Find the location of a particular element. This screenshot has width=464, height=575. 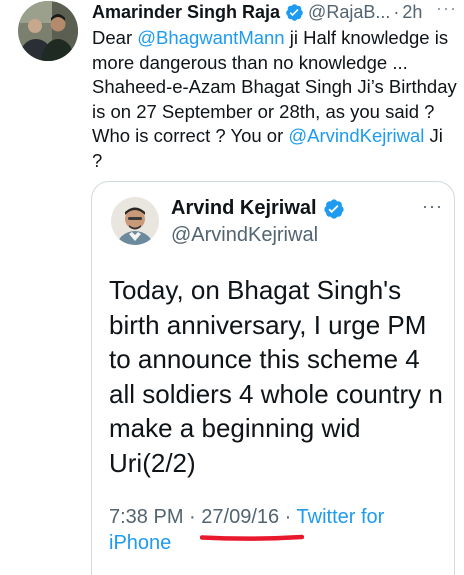

quoted-date: 27/09/16 is located at coordinates (240, 517).